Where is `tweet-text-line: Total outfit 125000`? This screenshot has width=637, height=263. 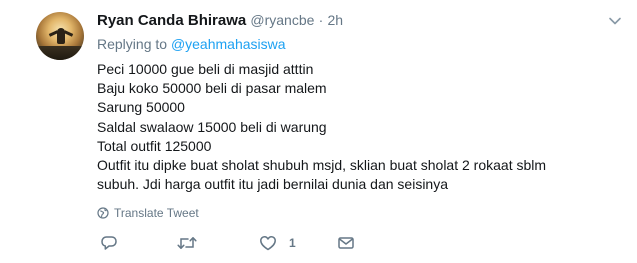 tweet-text-line: Total outfit 125000 is located at coordinates (154, 145).